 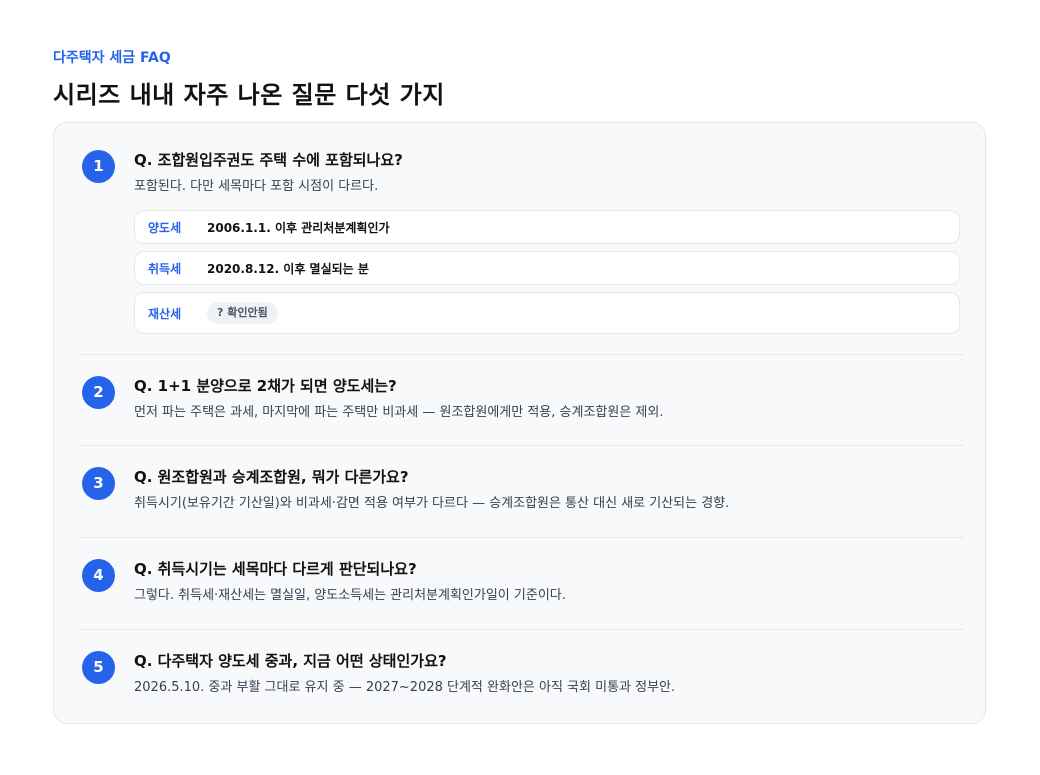 I want to click on tax-detail-row: 취득세 2020.8.12. 이후 멸실되는 분, so click(x=547, y=268).